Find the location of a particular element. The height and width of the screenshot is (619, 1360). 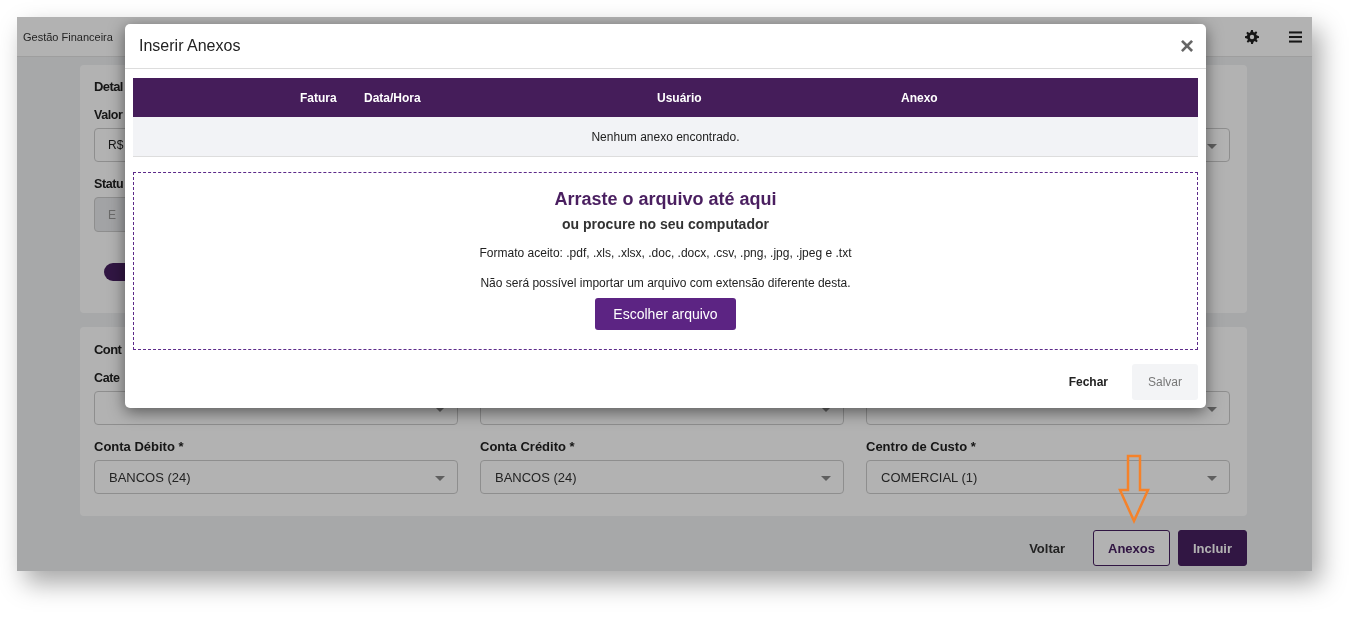

action-button: Incluir is located at coordinates (1212, 548).